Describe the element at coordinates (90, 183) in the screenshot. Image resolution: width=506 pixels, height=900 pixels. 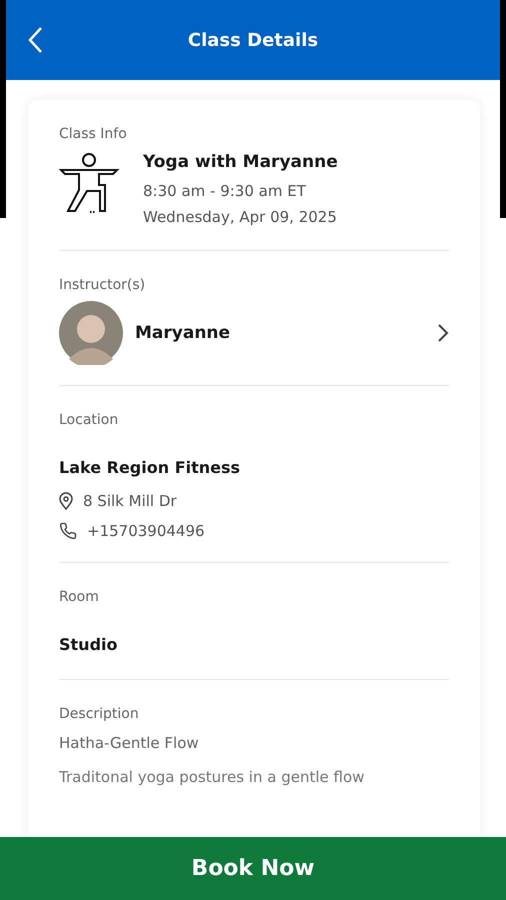
I see `yoga-pose-icon` at that location.